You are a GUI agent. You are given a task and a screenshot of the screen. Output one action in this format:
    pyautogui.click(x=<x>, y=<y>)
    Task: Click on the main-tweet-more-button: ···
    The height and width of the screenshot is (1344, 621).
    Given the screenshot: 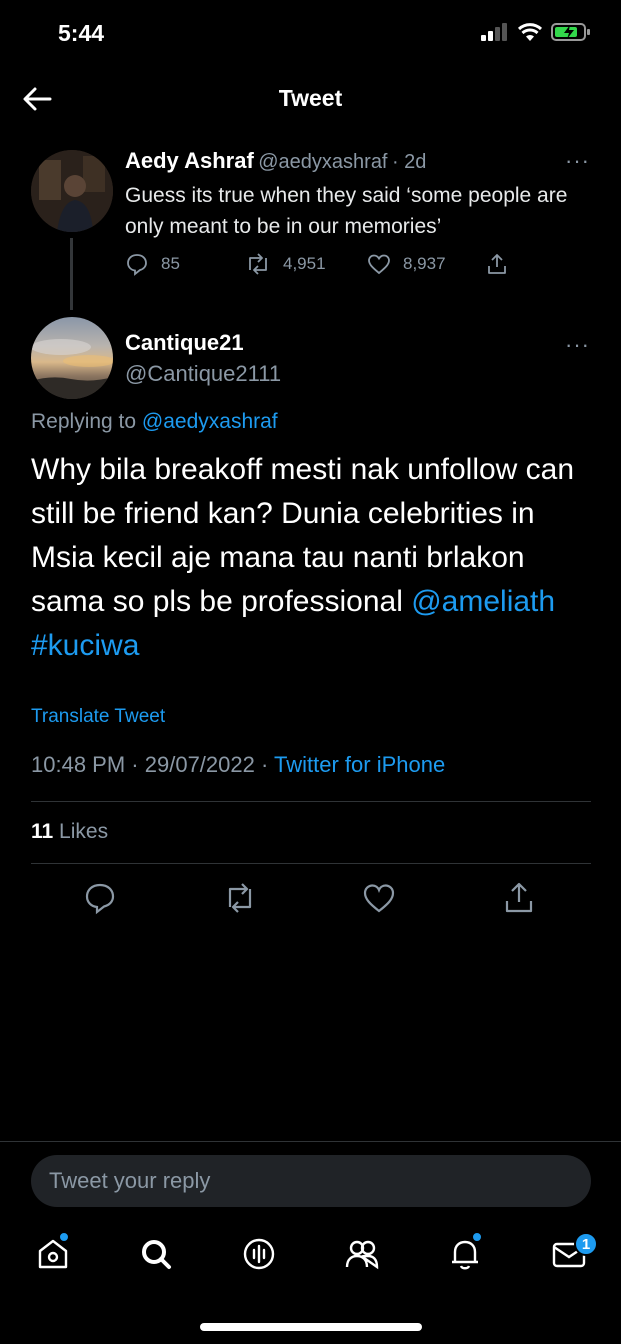 What is the action you would take?
    pyautogui.click(x=577, y=345)
    